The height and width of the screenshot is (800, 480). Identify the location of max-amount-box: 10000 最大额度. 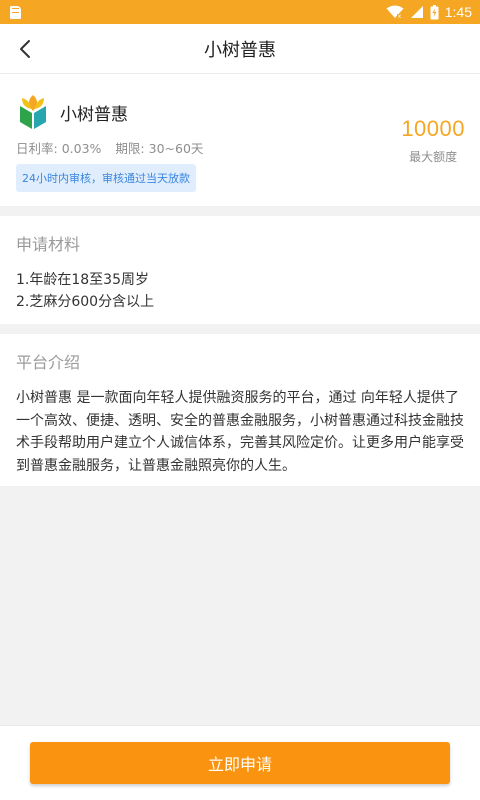
(433, 140).